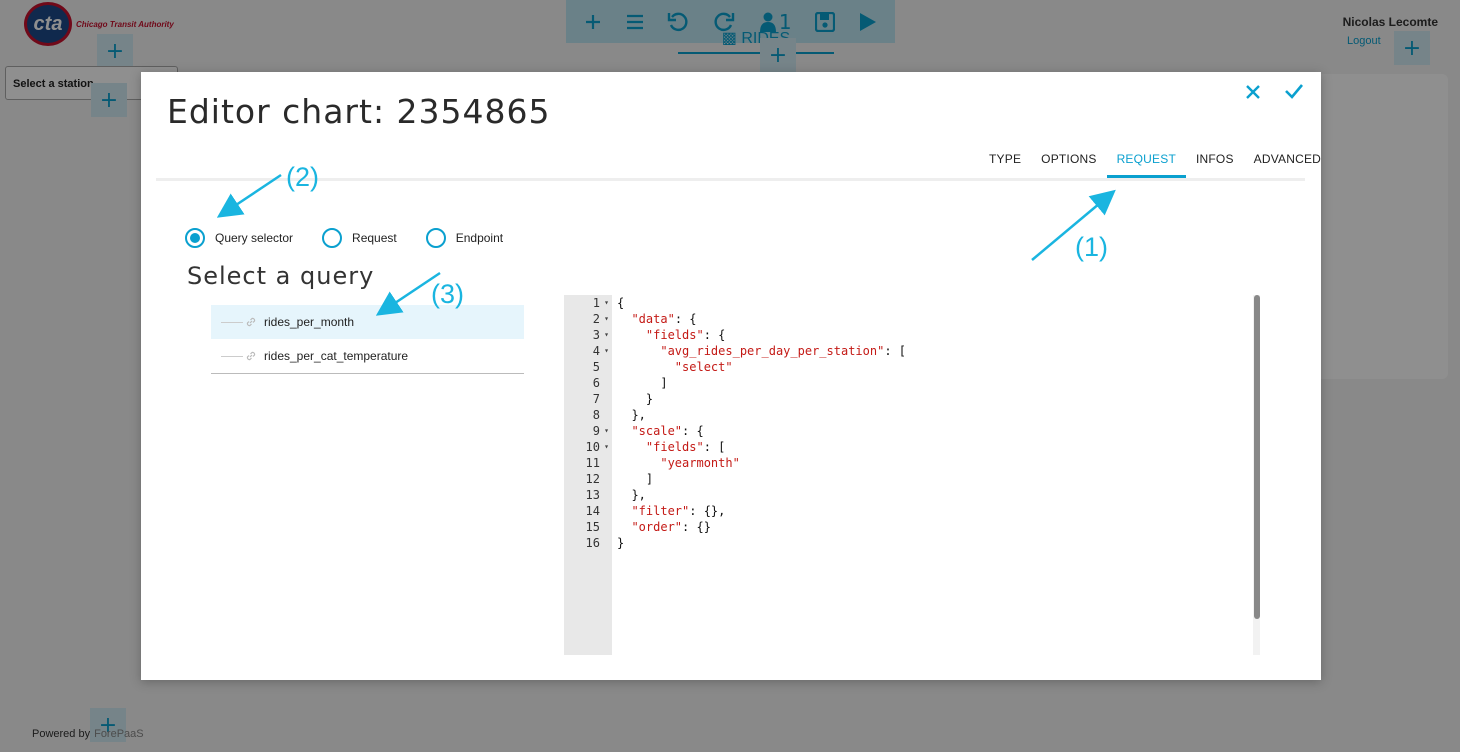  I want to click on annotation-label-1: (1), so click(1091, 247).